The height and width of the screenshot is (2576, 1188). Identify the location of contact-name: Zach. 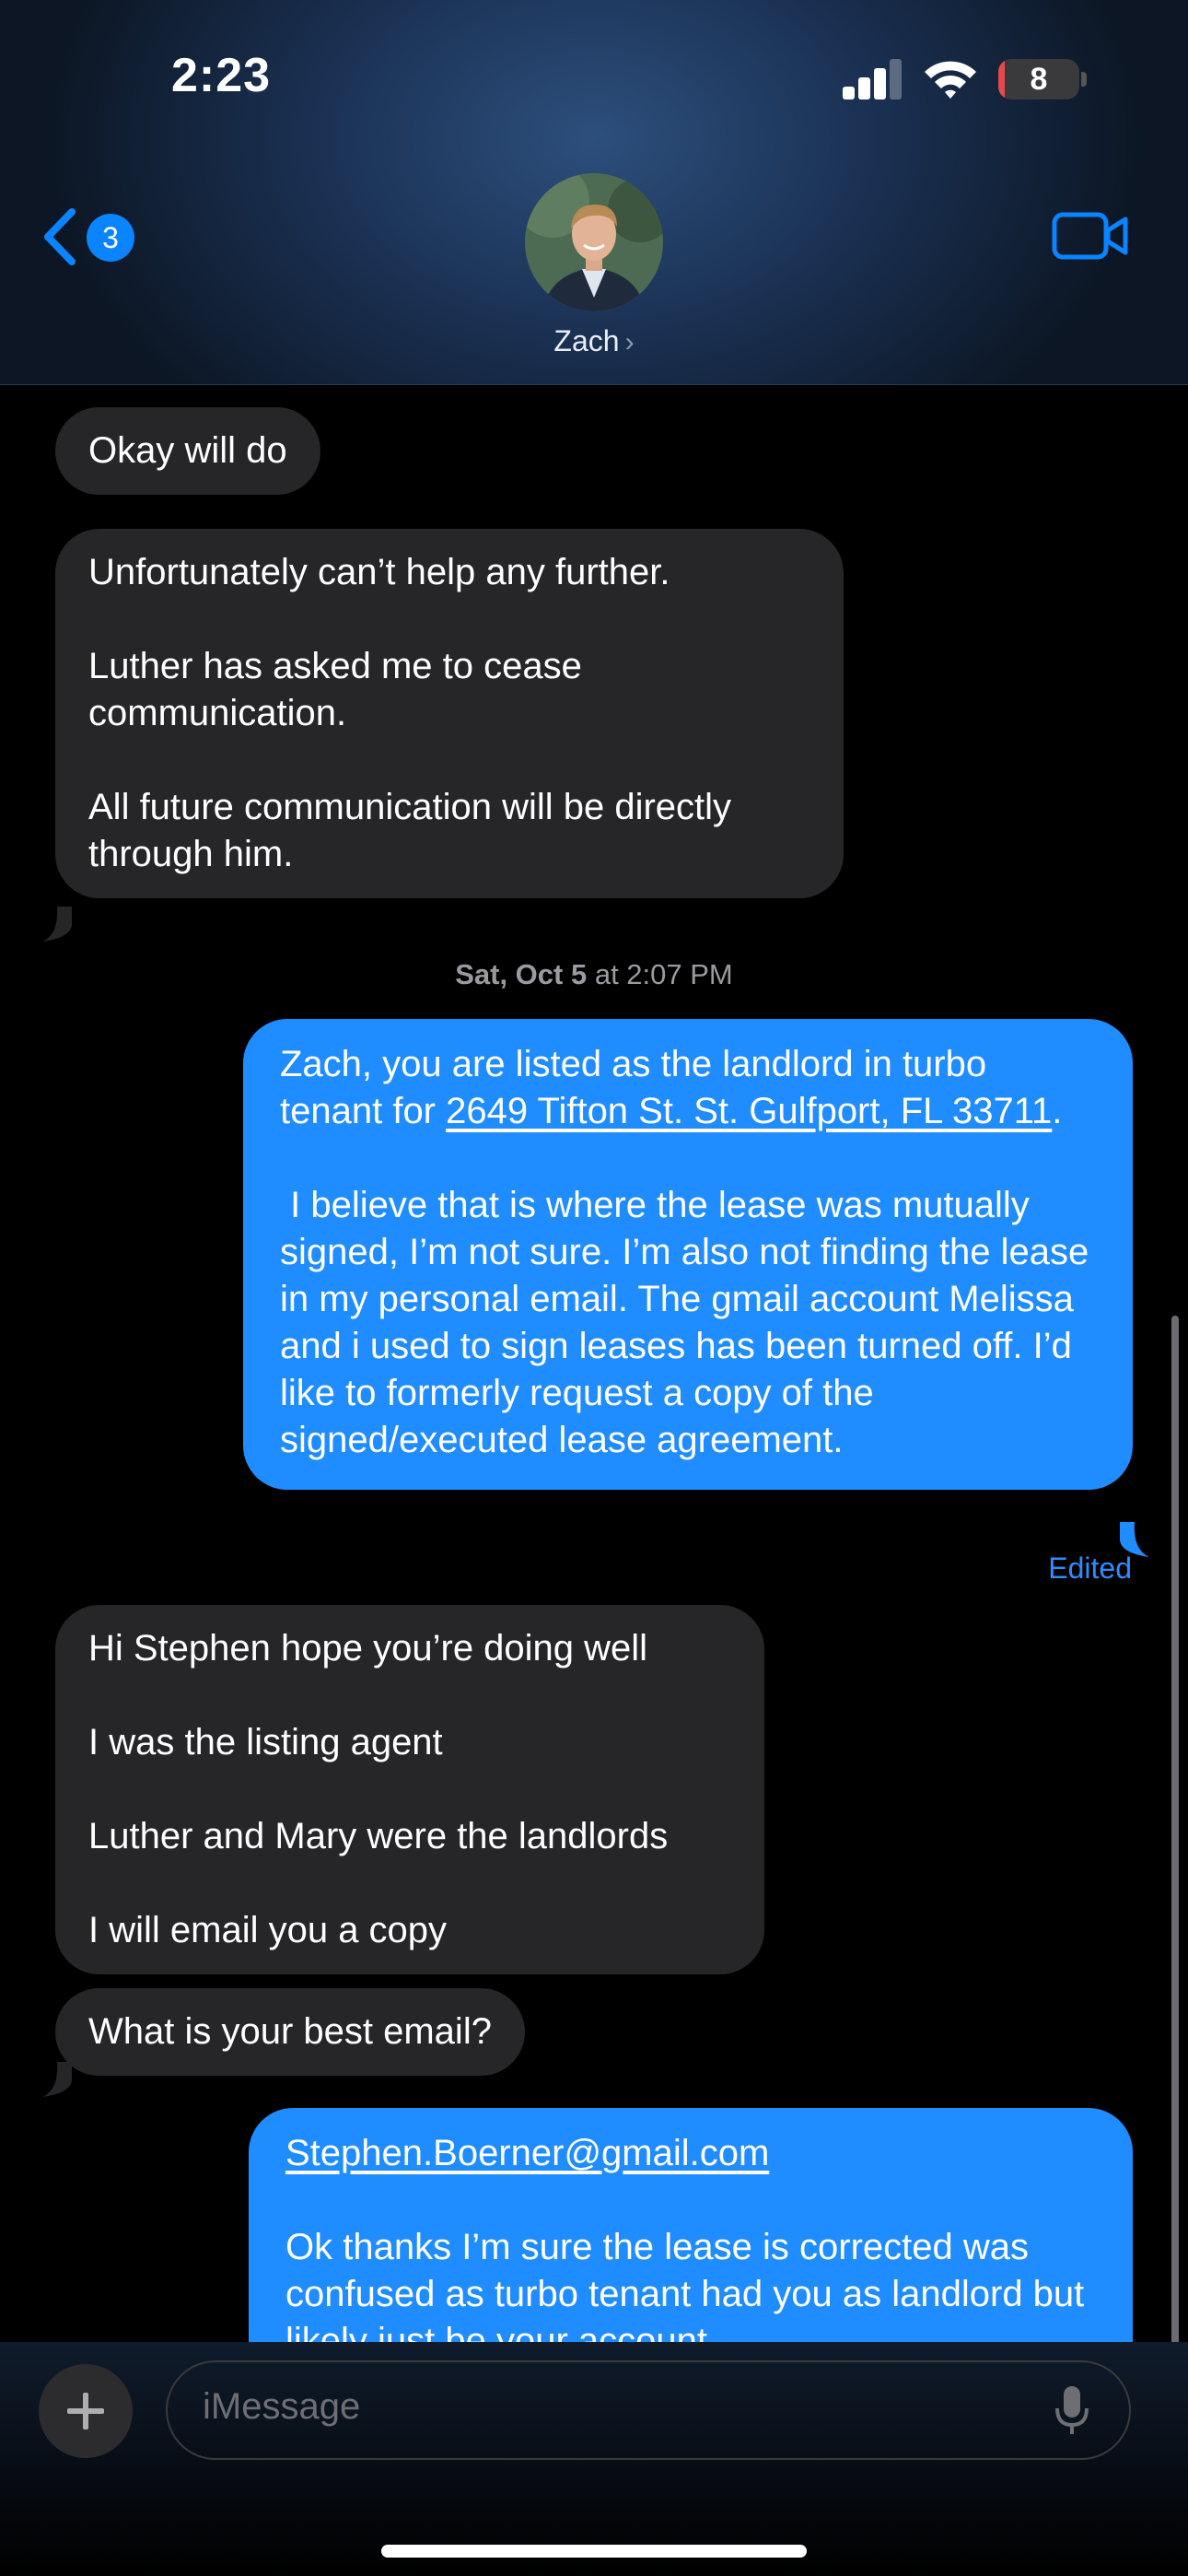
(586, 340).